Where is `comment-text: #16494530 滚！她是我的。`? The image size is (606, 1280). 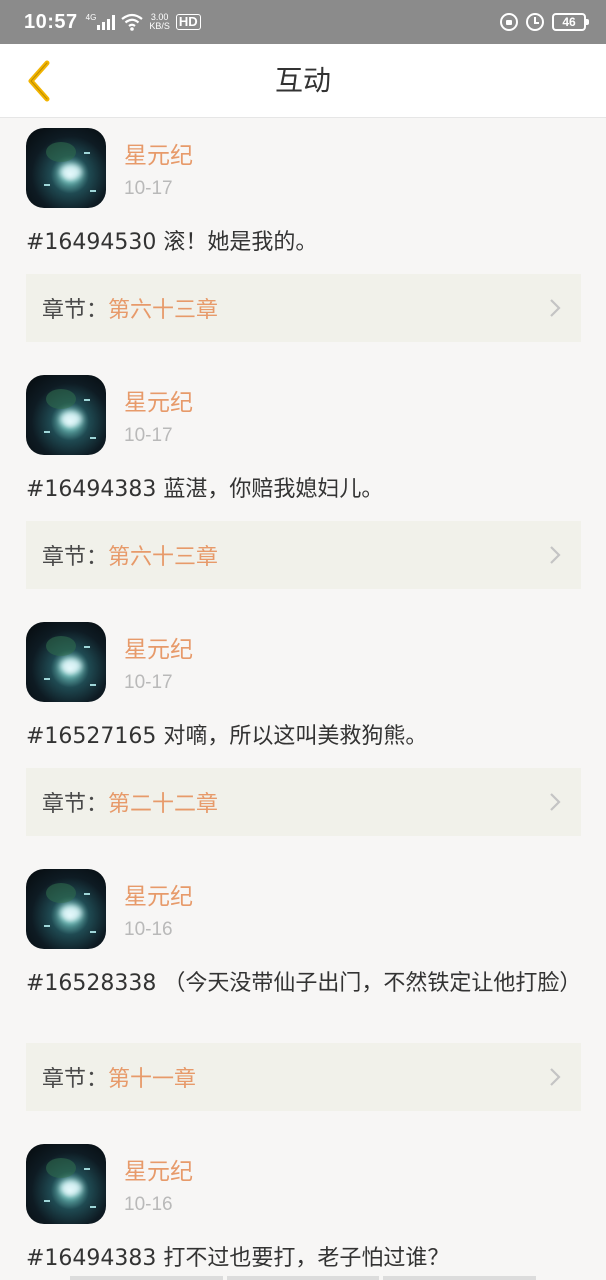 comment-text: #16494530 滚！她是我的。 is located at coordinates (172, 242).